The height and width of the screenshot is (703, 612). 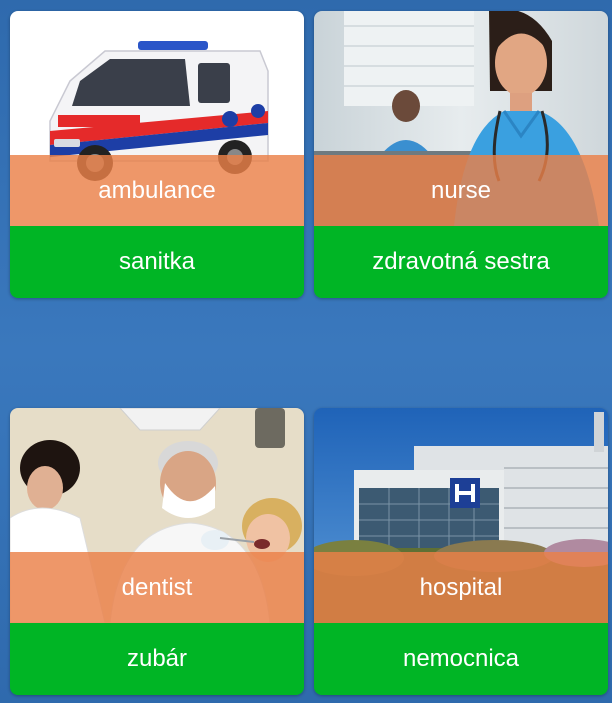 What do you see at coordinates (157, 587) in the screenshot?
I see `english-word: dentist` at bounding box center [157, 587].